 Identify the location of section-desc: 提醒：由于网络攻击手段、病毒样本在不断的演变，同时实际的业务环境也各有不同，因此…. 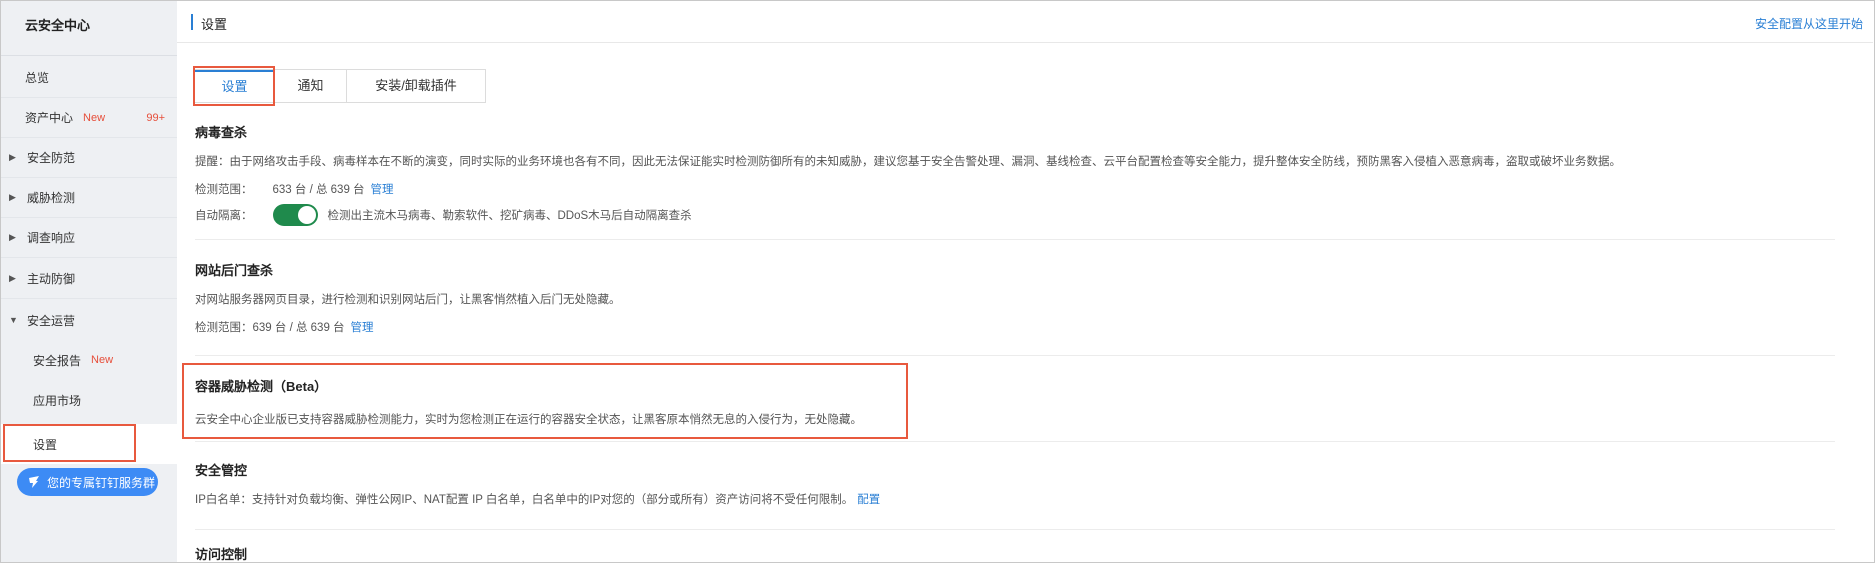
(908, 162).